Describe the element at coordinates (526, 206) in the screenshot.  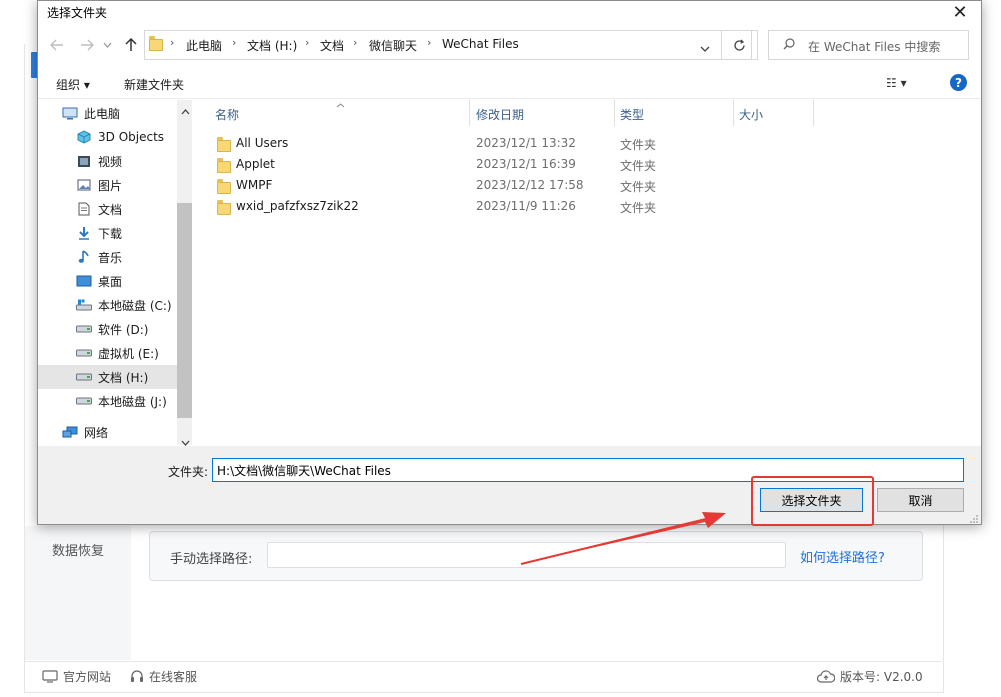
I see `file-date: 2023/11/9 11:26` at that location.